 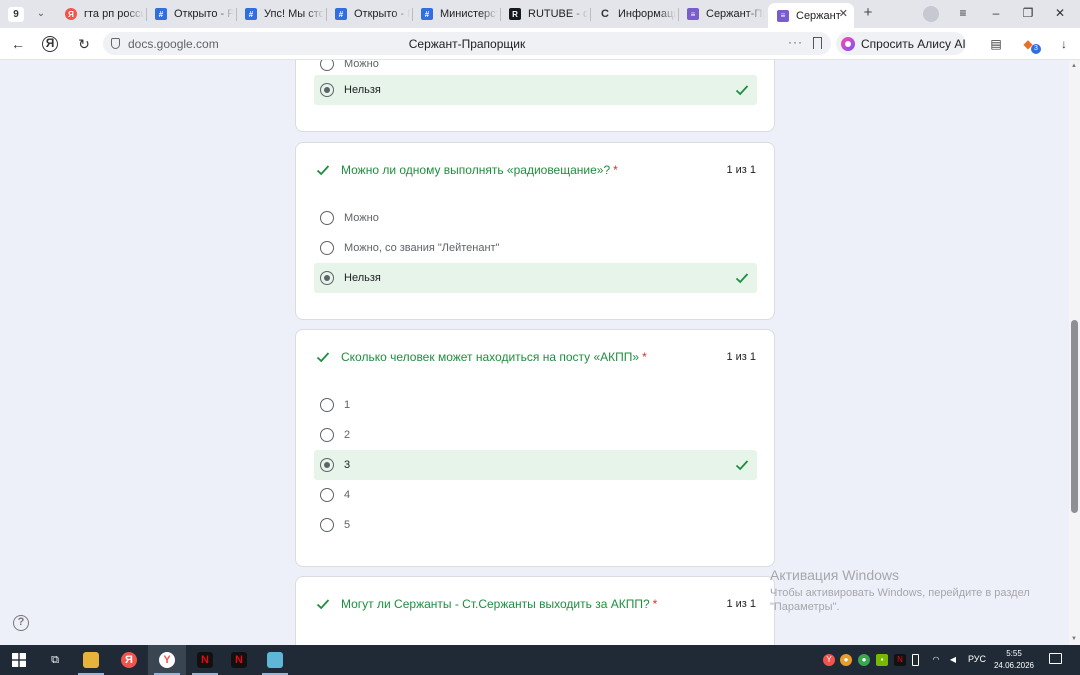 I want to click on tab-6: C Информаци, so click(x=633, y=14).